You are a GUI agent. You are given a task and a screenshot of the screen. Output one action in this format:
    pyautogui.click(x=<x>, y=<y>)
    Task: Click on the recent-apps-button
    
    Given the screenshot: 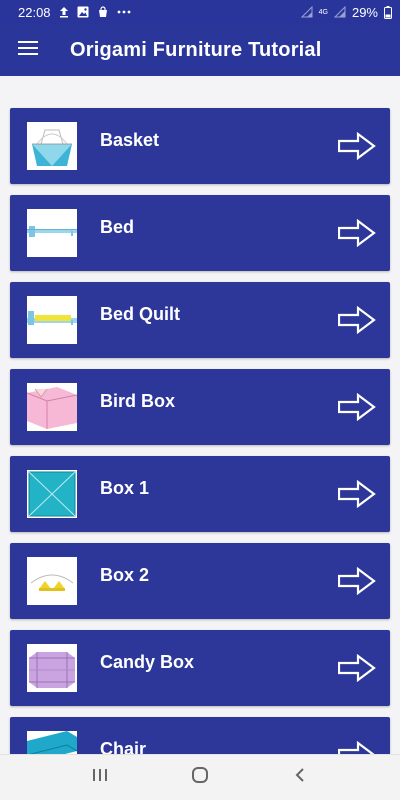 What is the action you would take?
    pyautogui.click(x=100, y=778)
    